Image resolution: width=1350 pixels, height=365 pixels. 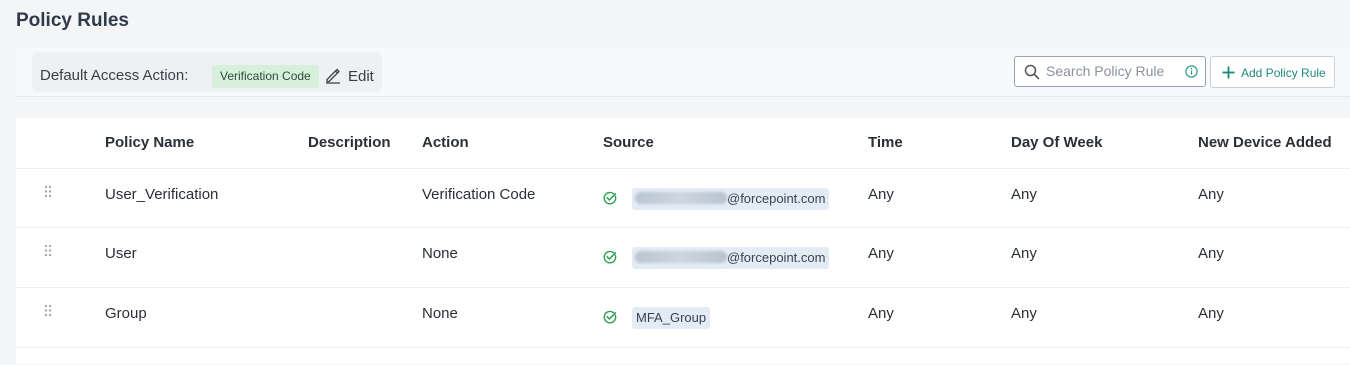 I want to click on edit-label: Edit, so click(x=361, y=76).